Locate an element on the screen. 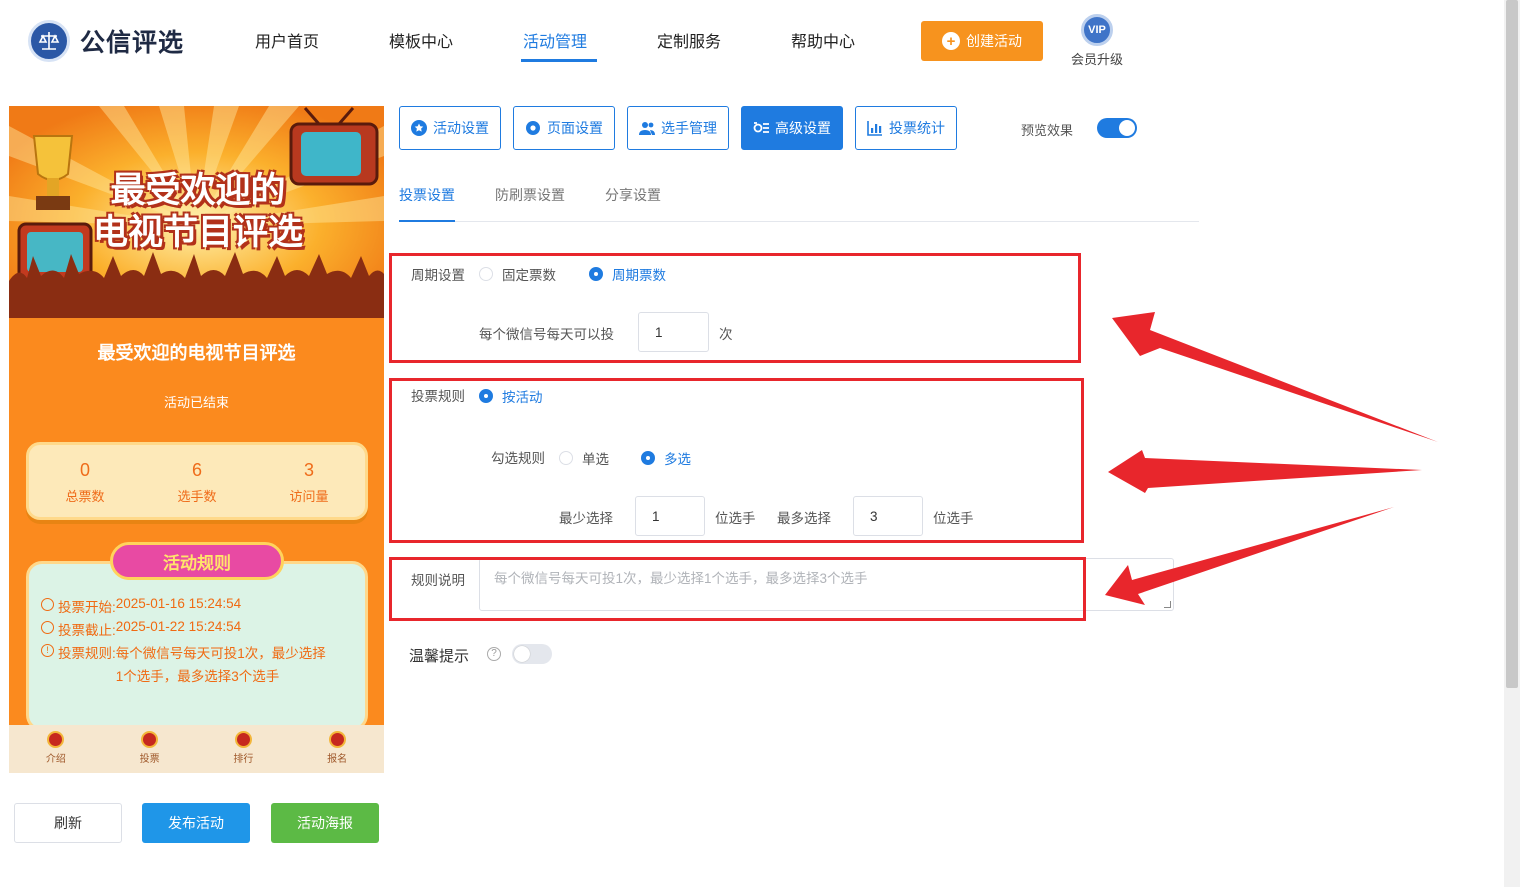  preview-tab-signup: 报名 is located at coordinates (337, 749).